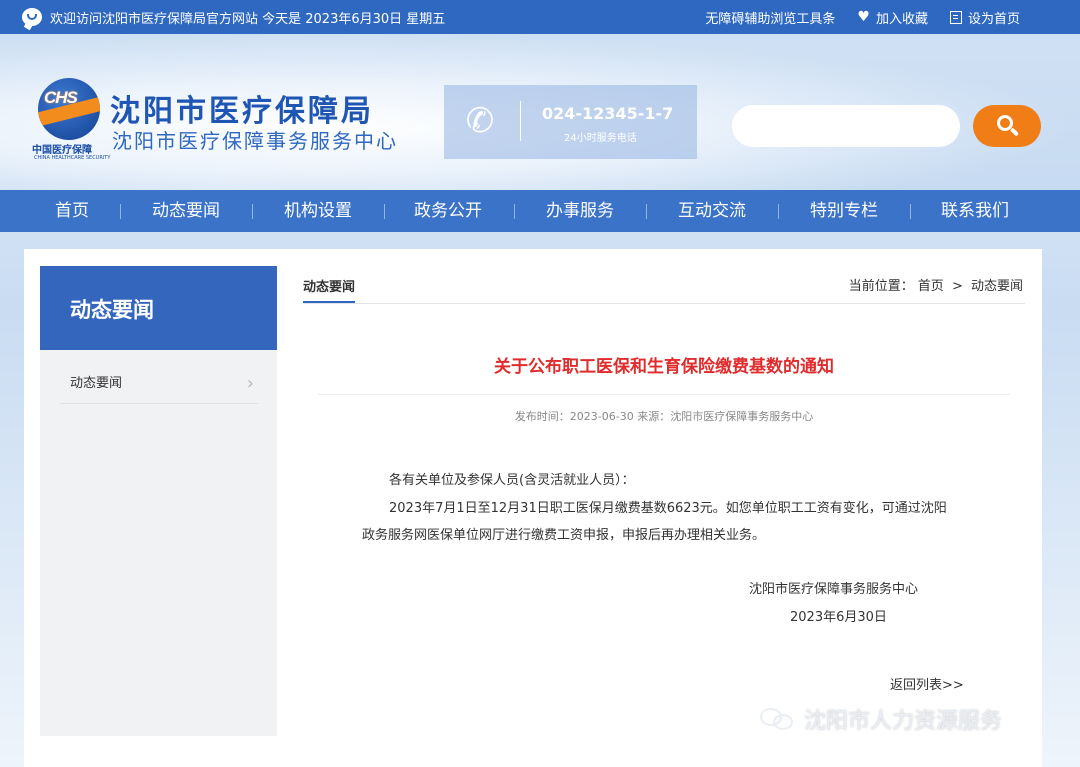 This screenshot has width=1080, height=767. What do you see at coordinates (242, 111) in the screenshot?
I see `site-title: 沈阳市医疗保障局` at bounding box center [242, 111].